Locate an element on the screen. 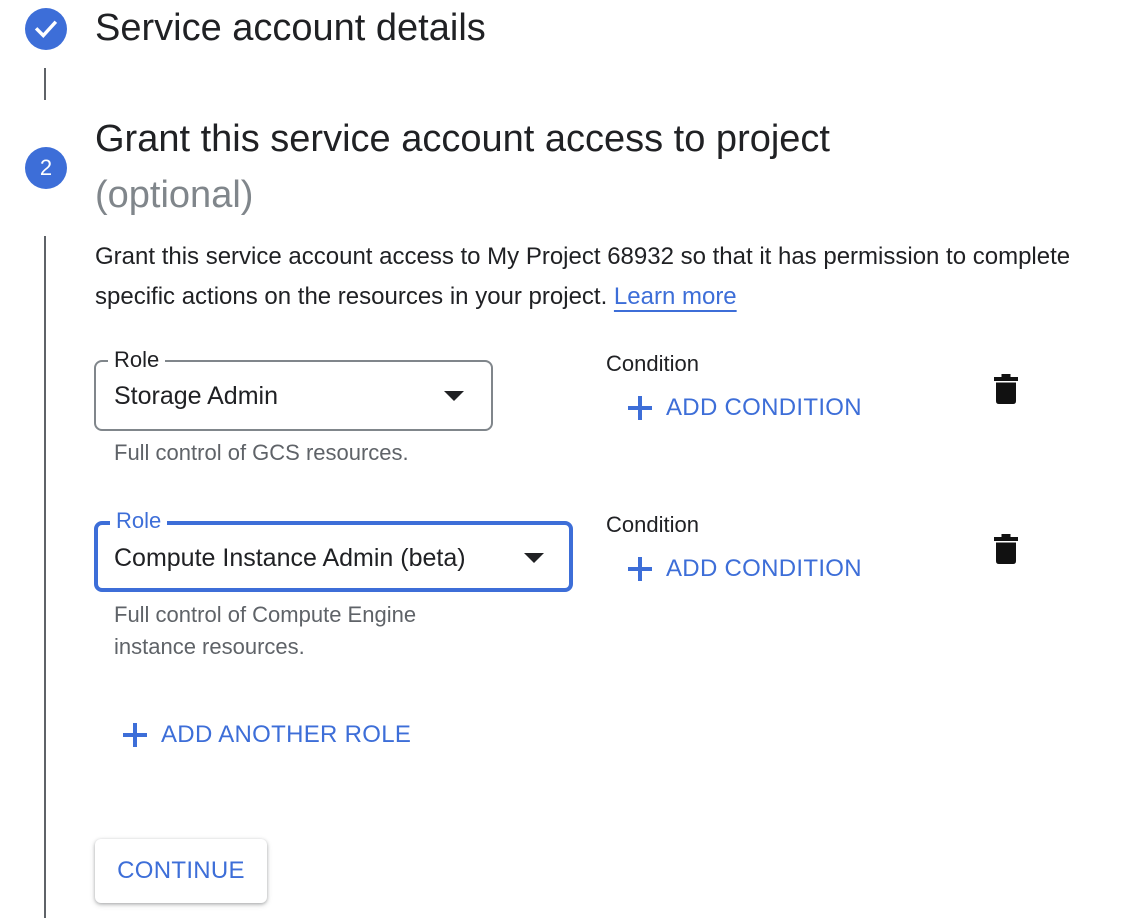  step-completed-indicator is located at coordinates (46, 29).